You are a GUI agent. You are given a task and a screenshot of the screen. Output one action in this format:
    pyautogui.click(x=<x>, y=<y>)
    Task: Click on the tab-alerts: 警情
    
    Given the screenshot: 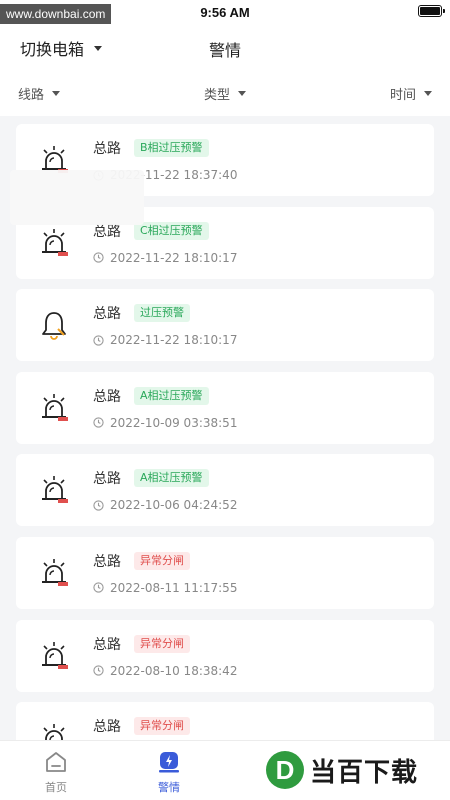 What is the action you would take?
    pyautogui.click(x=169, y=772)
    